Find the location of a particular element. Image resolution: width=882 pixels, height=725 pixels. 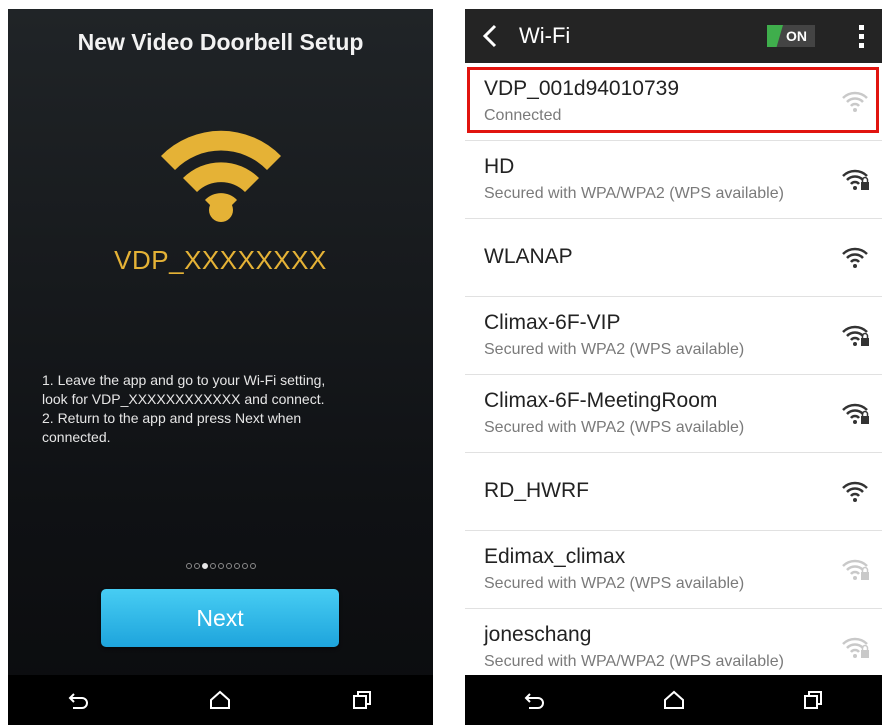

network-name: Climax-6F-MeetingRoom is located at coordinates (601, 400).